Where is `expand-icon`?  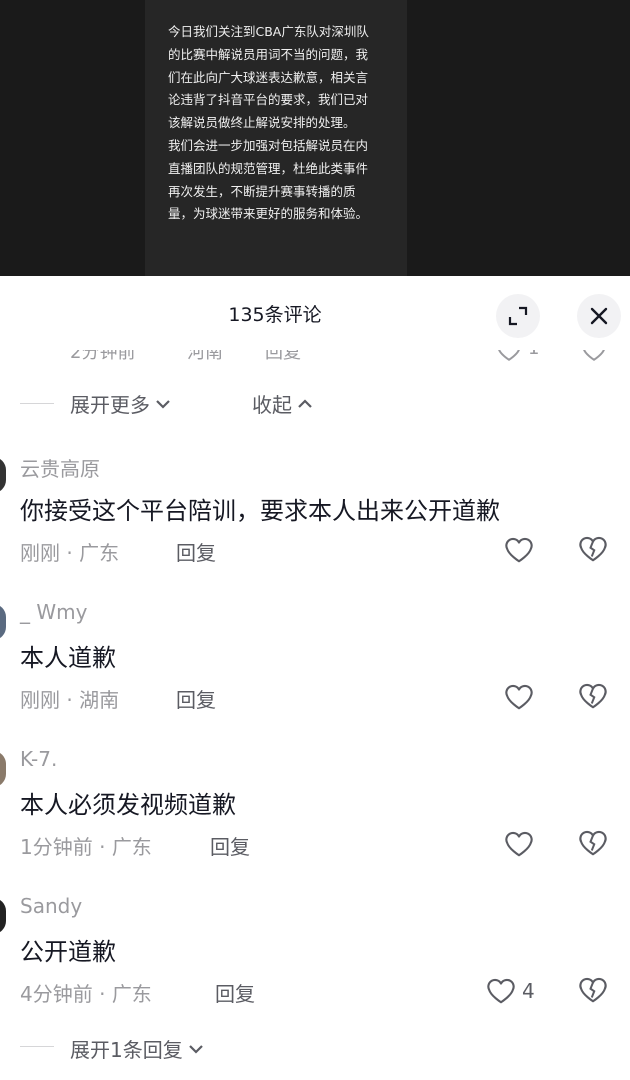
expand-icon is located at coordinates (518, 316).